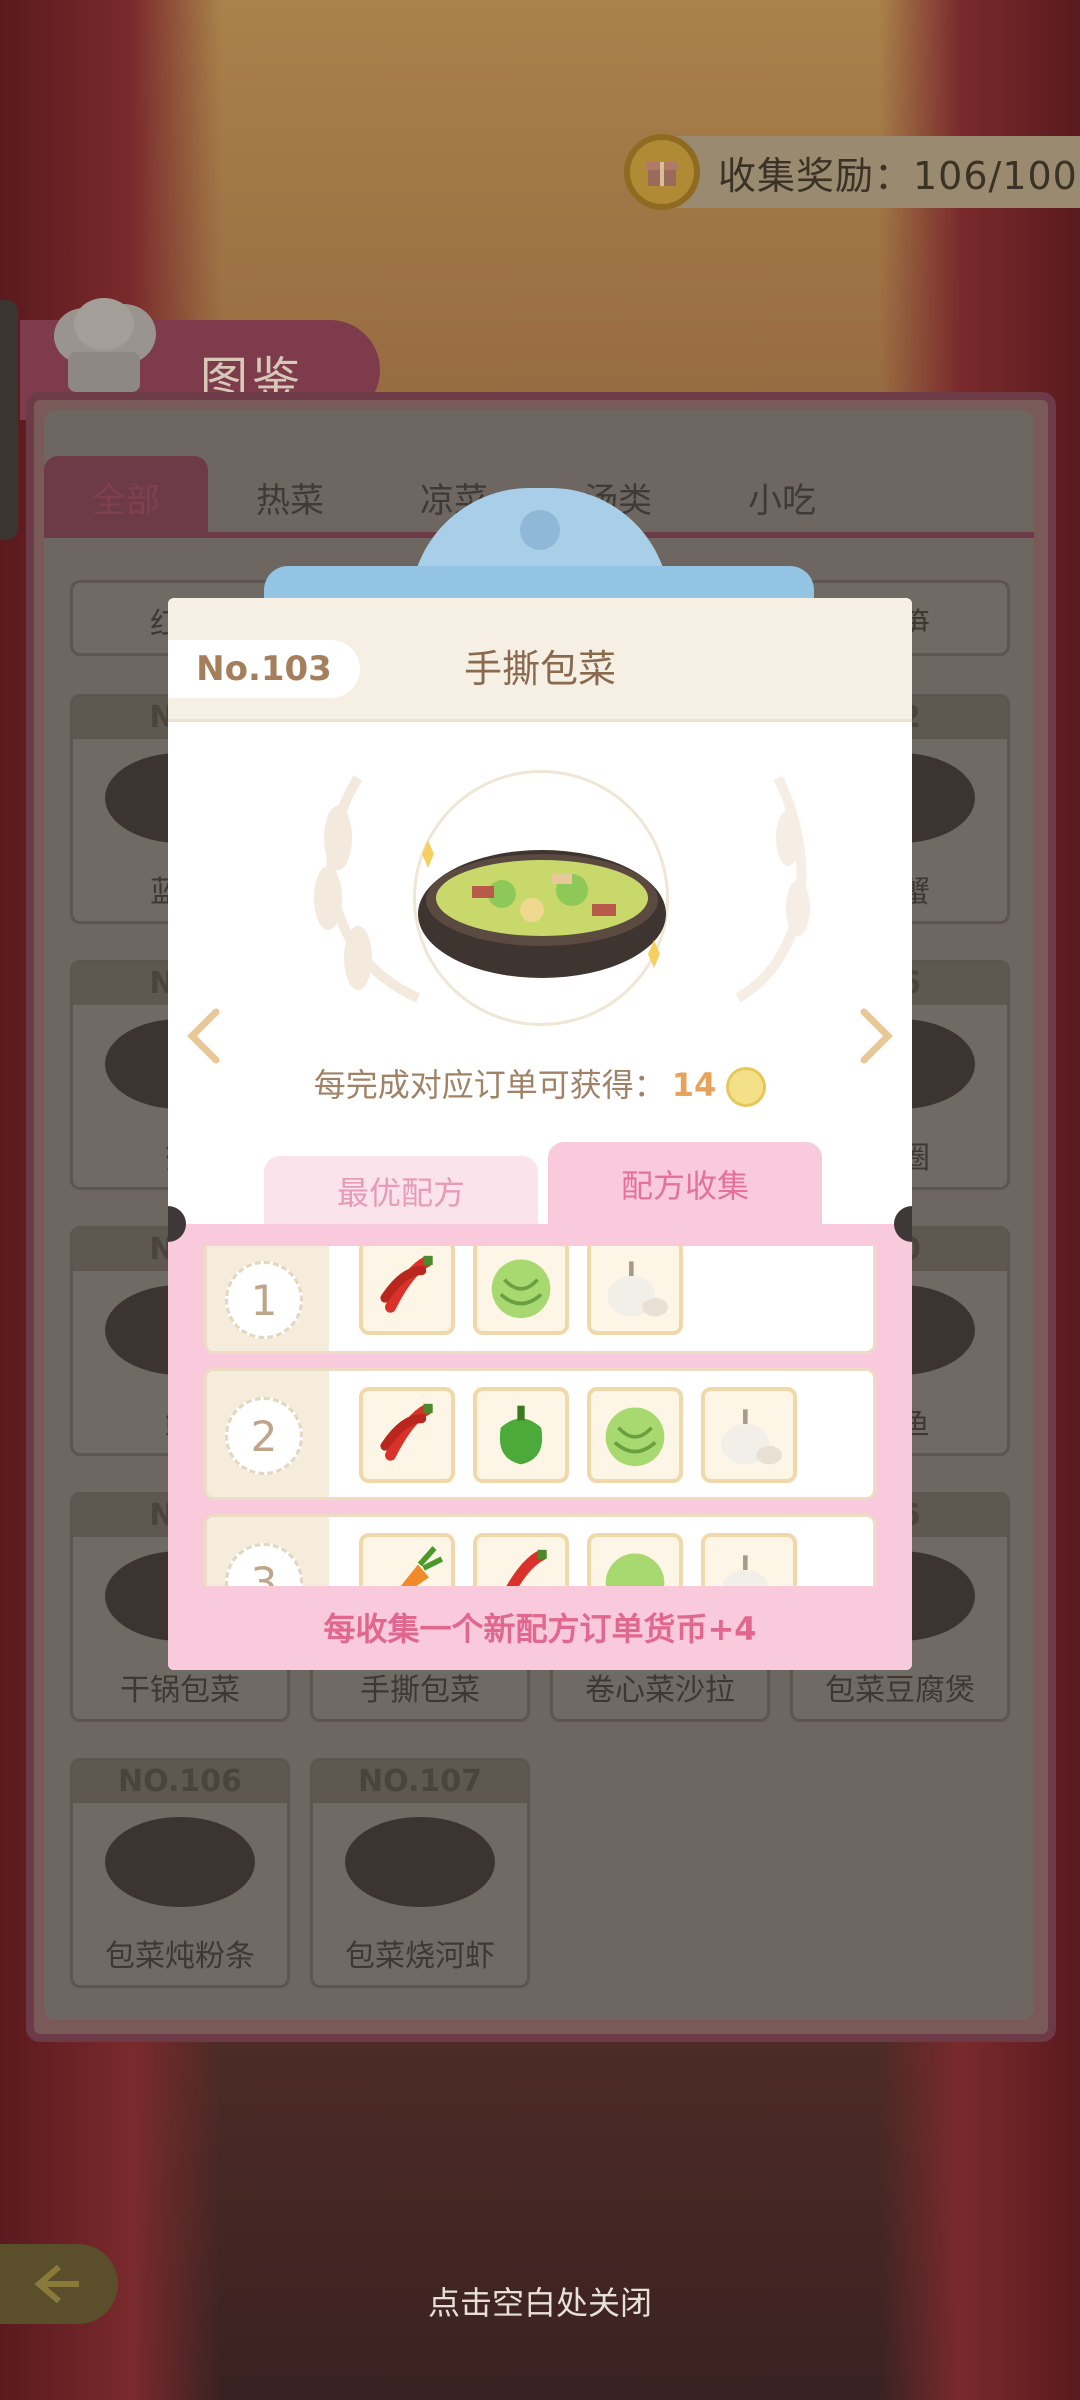 The height and width of the screenshot is (2400, 1080). Describe the element at coordinates (180, 1690) in the screenshot. I see `dish-card-name: 干锅包菜` at that location.